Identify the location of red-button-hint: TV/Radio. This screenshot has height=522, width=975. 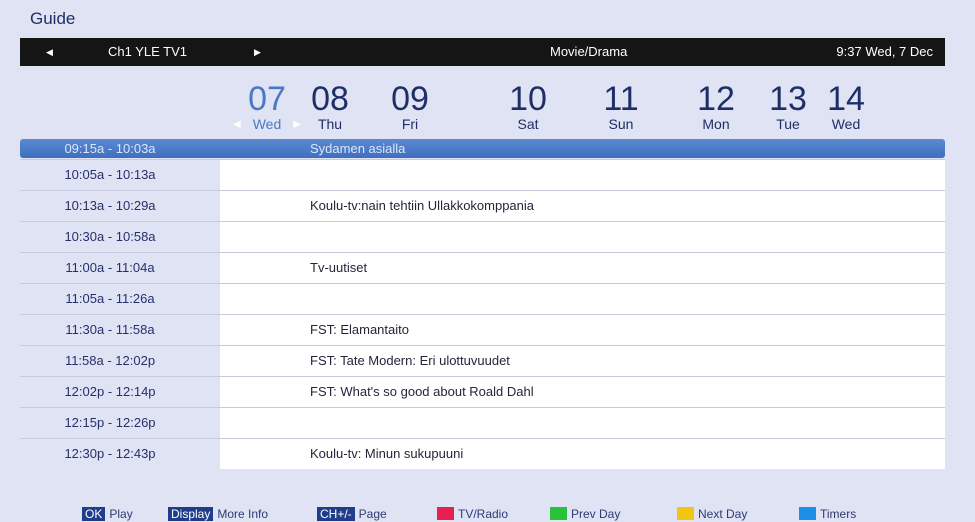
(472, 514).